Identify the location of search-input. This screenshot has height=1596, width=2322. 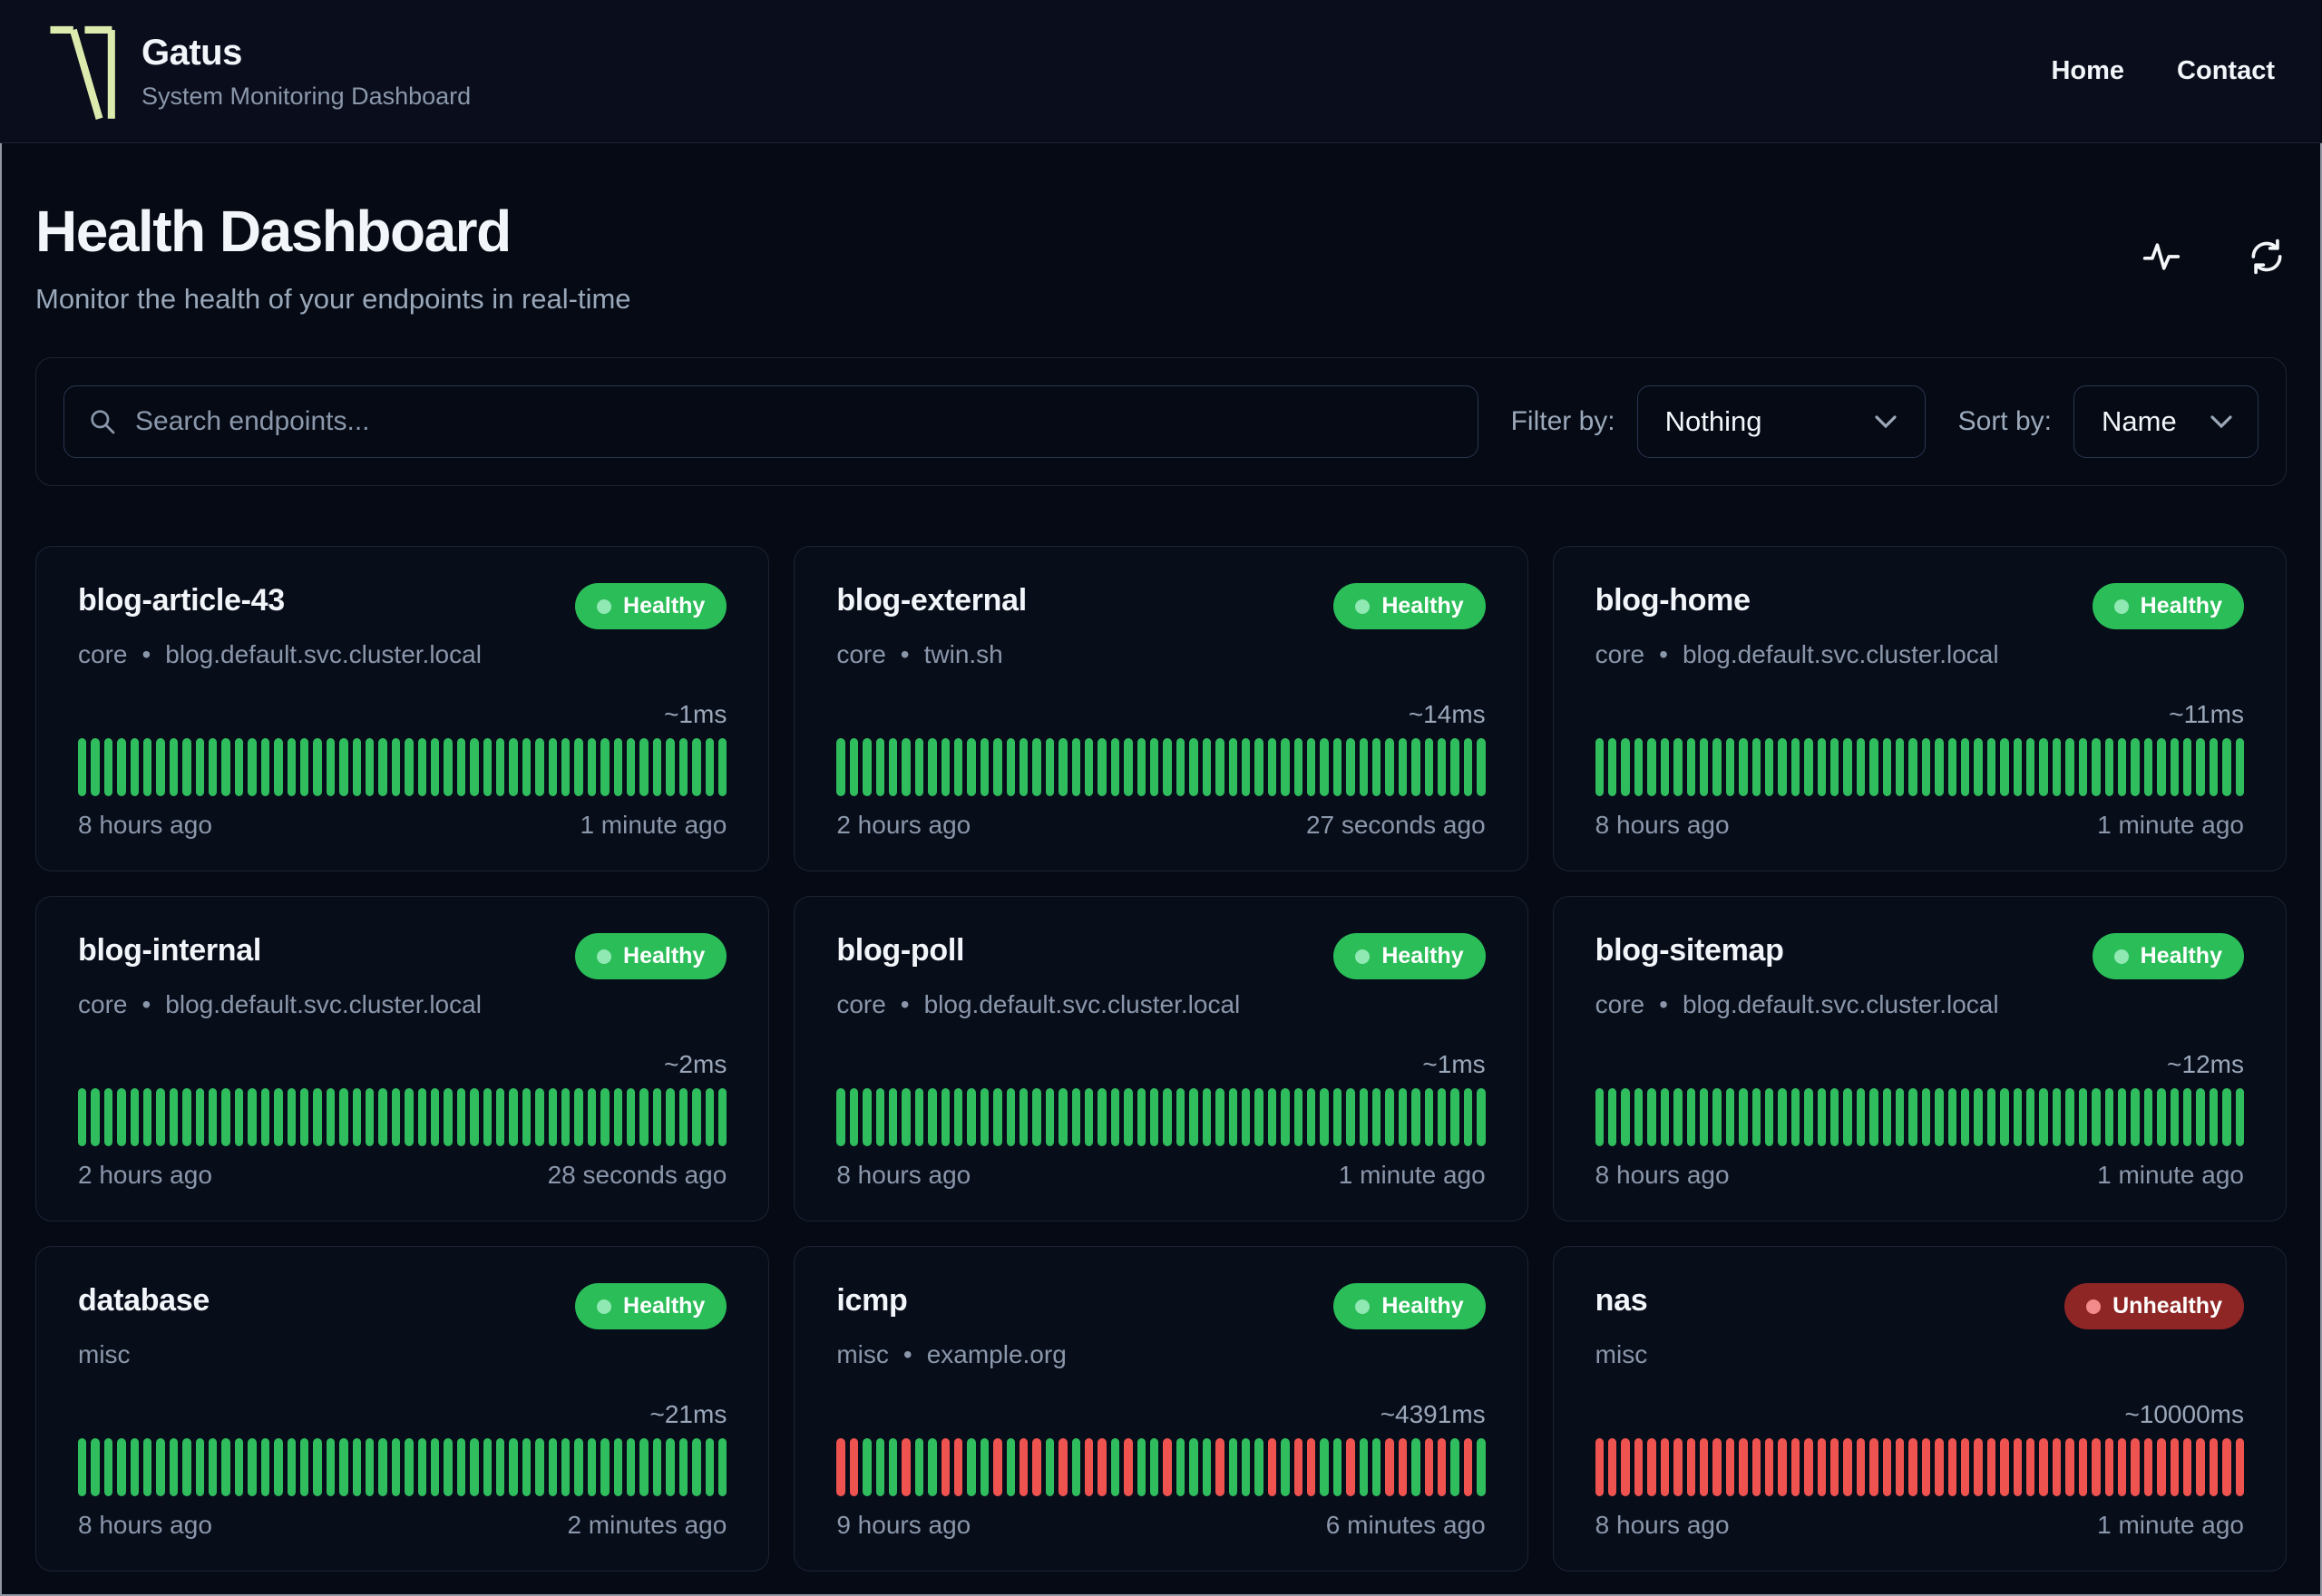
(794, 421).